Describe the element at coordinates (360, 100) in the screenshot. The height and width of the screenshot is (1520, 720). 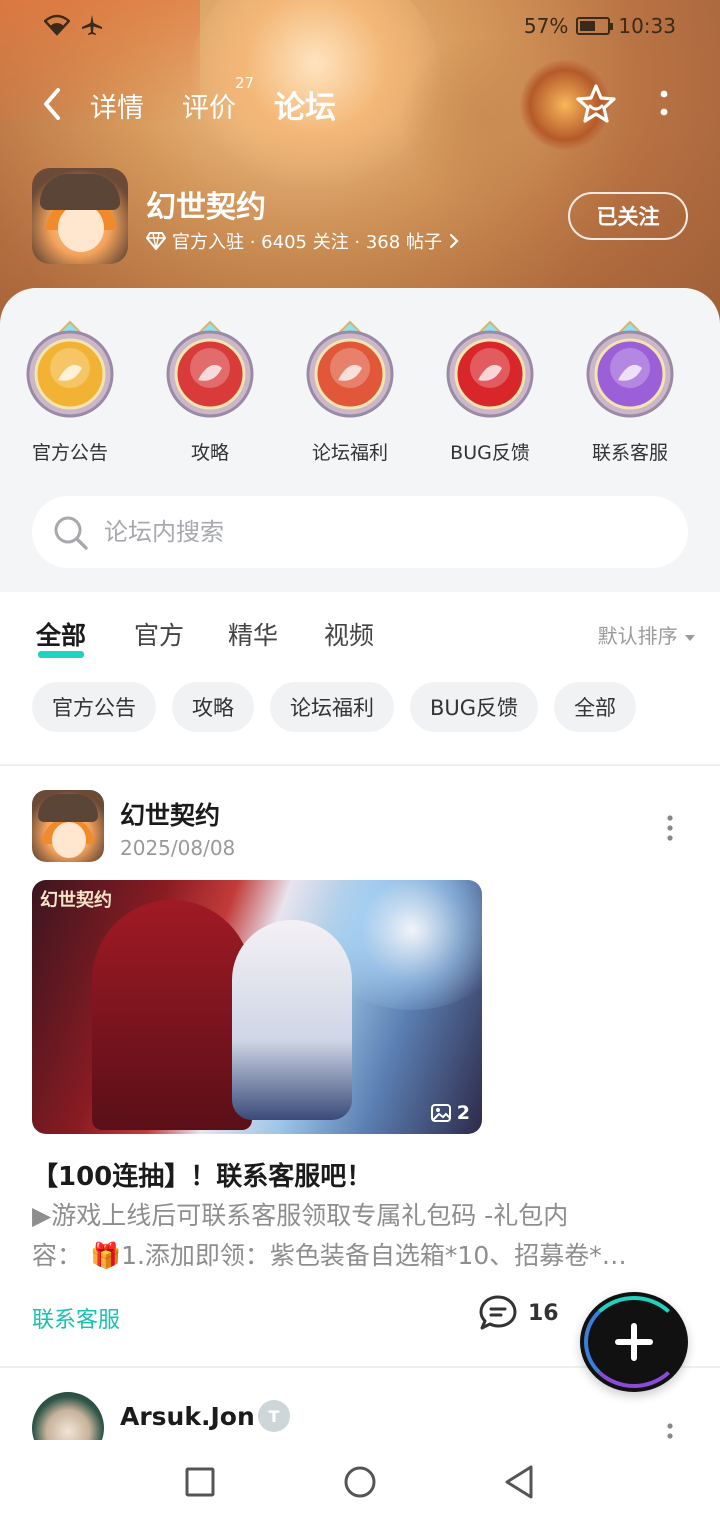
I see `top-nav: 详情 评价 27 论坛` at that location.